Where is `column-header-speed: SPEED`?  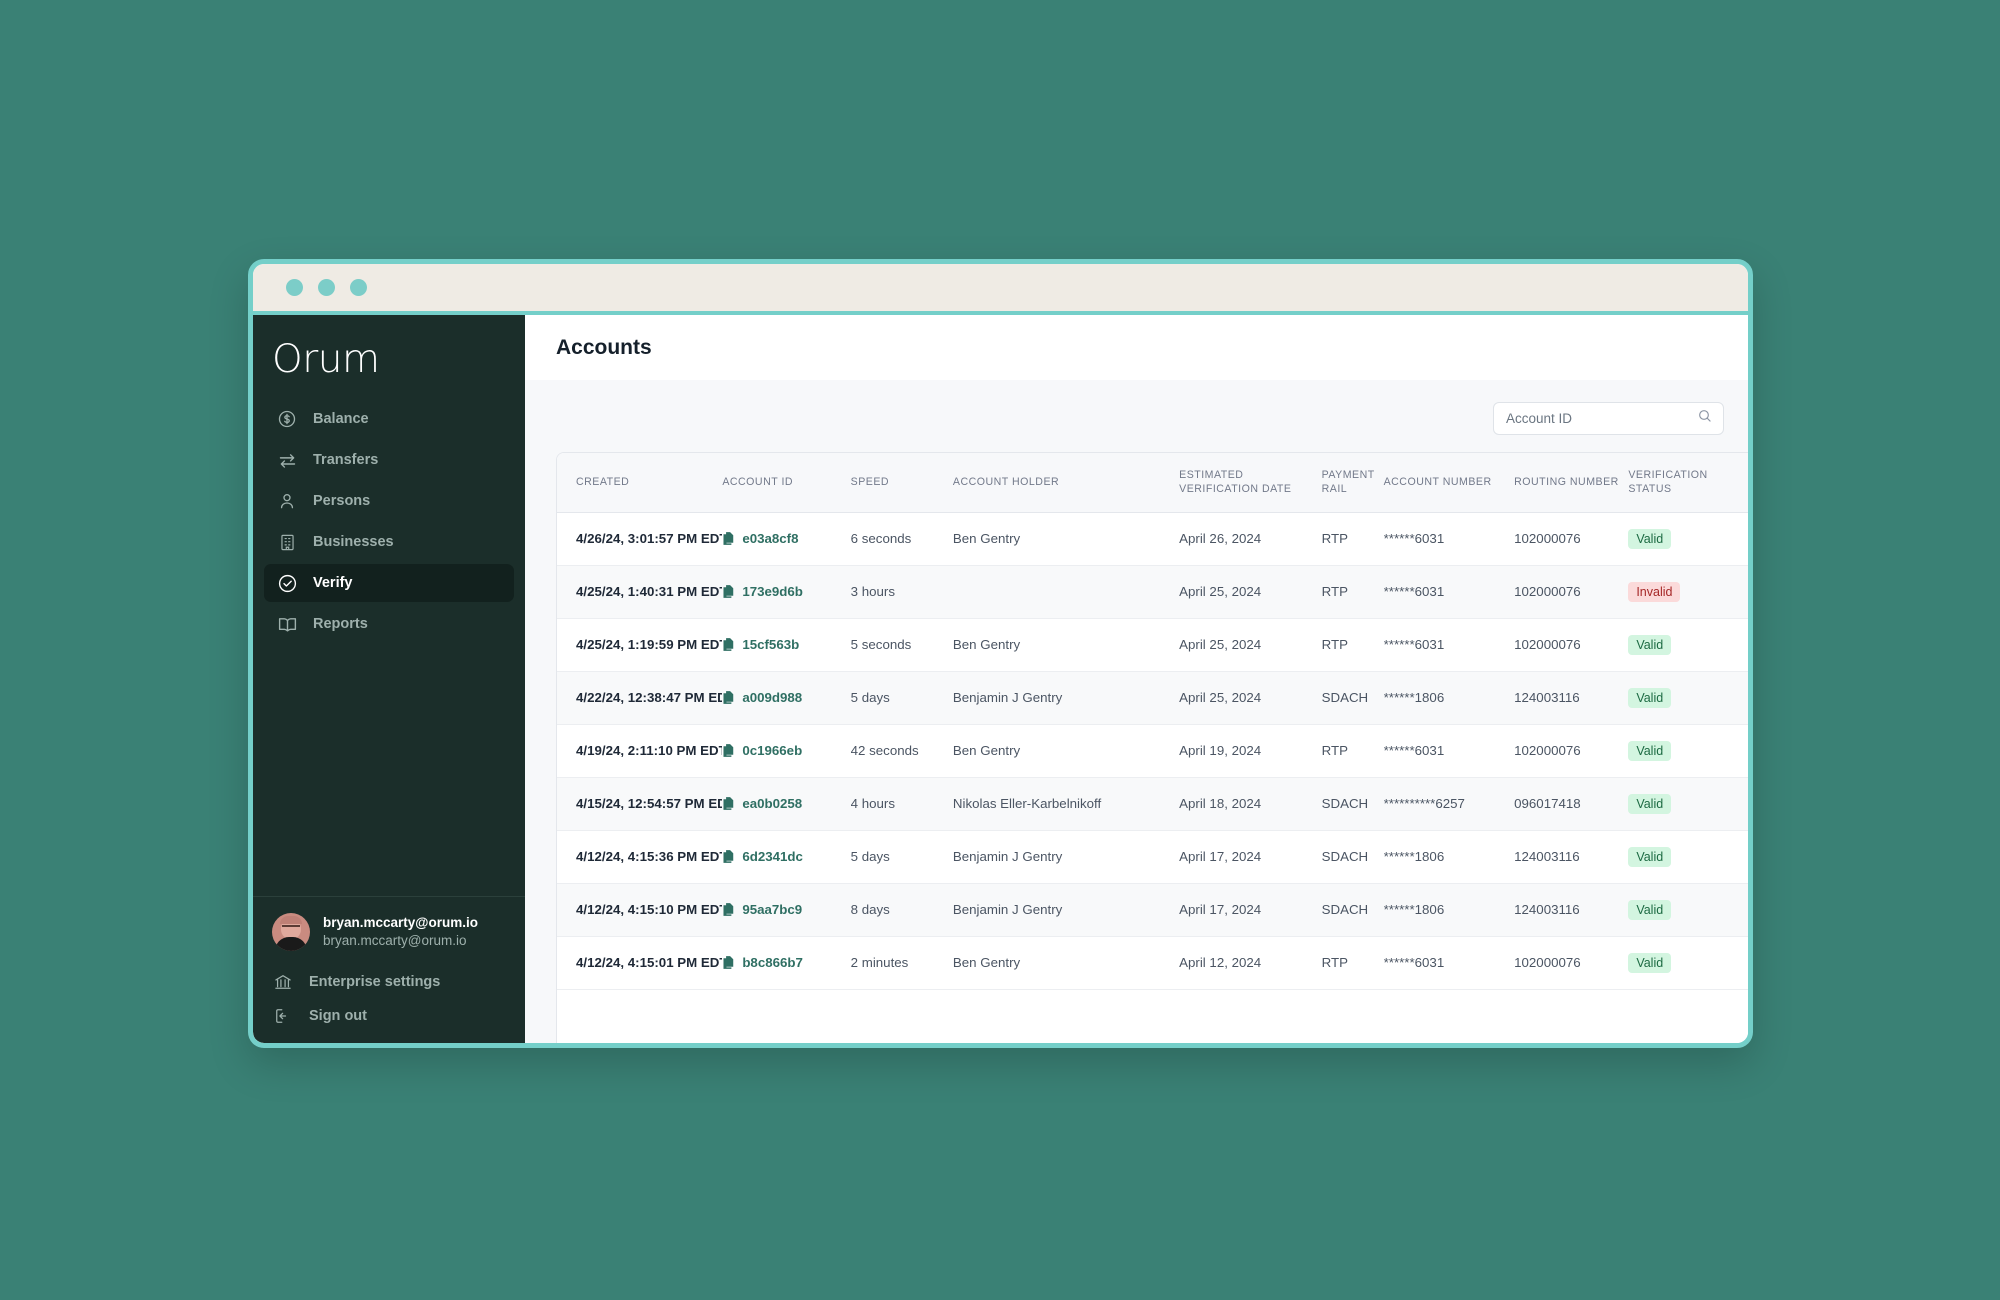
column-header-speed: SPEED is located at coordinates (901, 483).